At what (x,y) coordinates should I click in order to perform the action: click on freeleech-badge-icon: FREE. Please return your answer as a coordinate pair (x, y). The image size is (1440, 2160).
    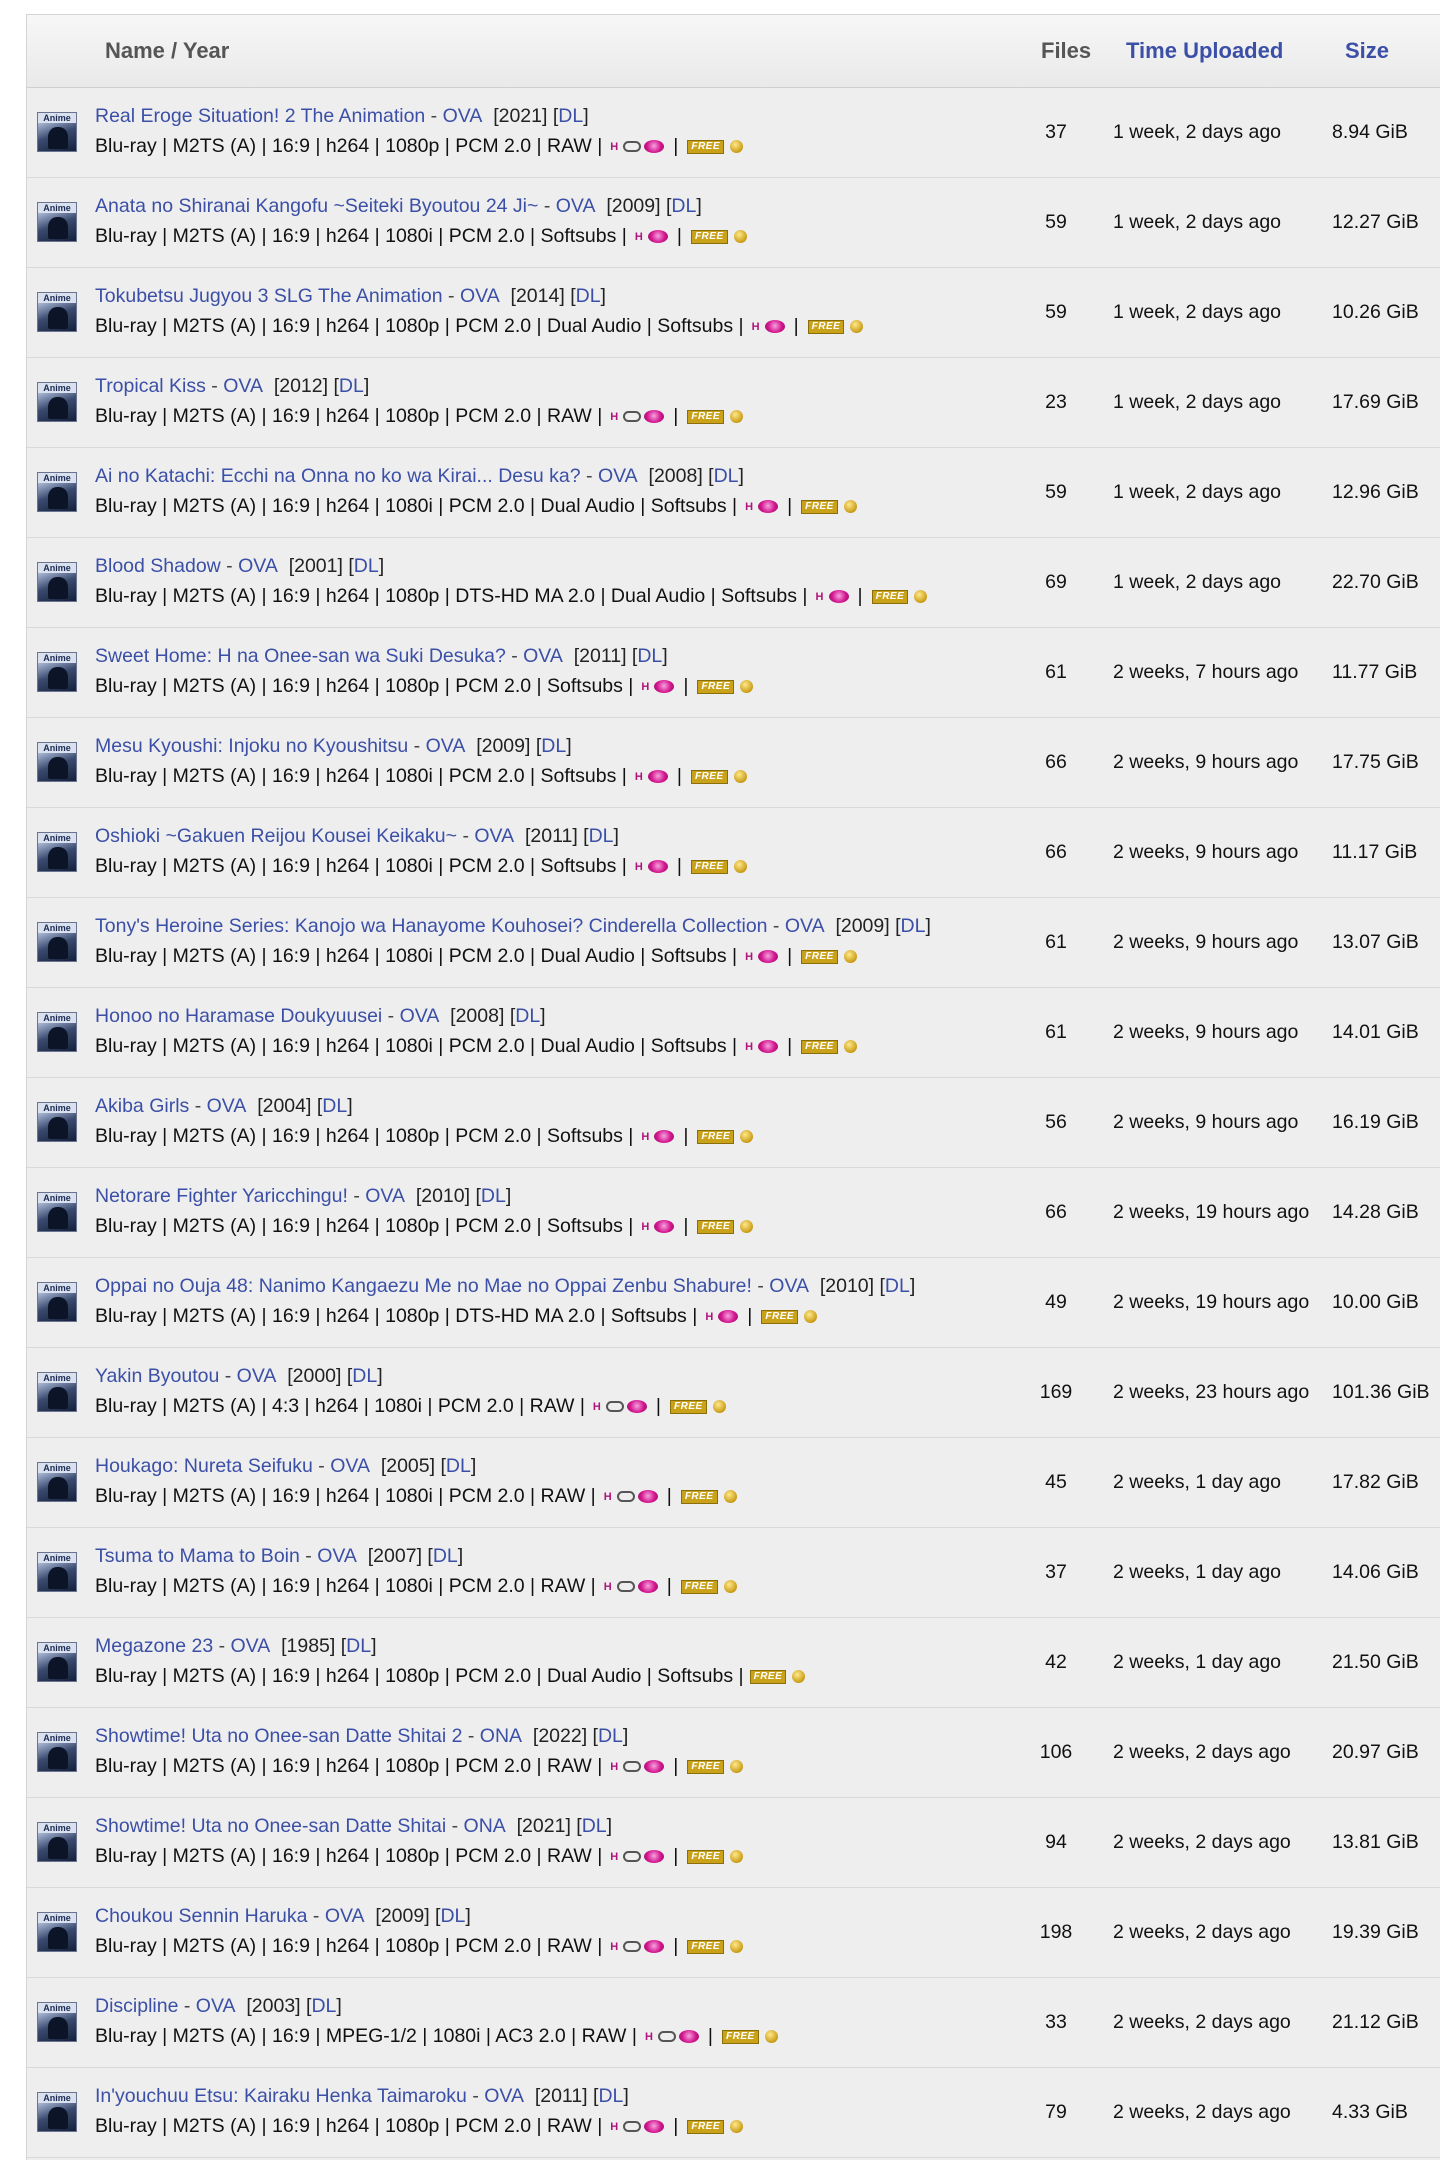
    Looking at the image, I should click on (706, 2126).